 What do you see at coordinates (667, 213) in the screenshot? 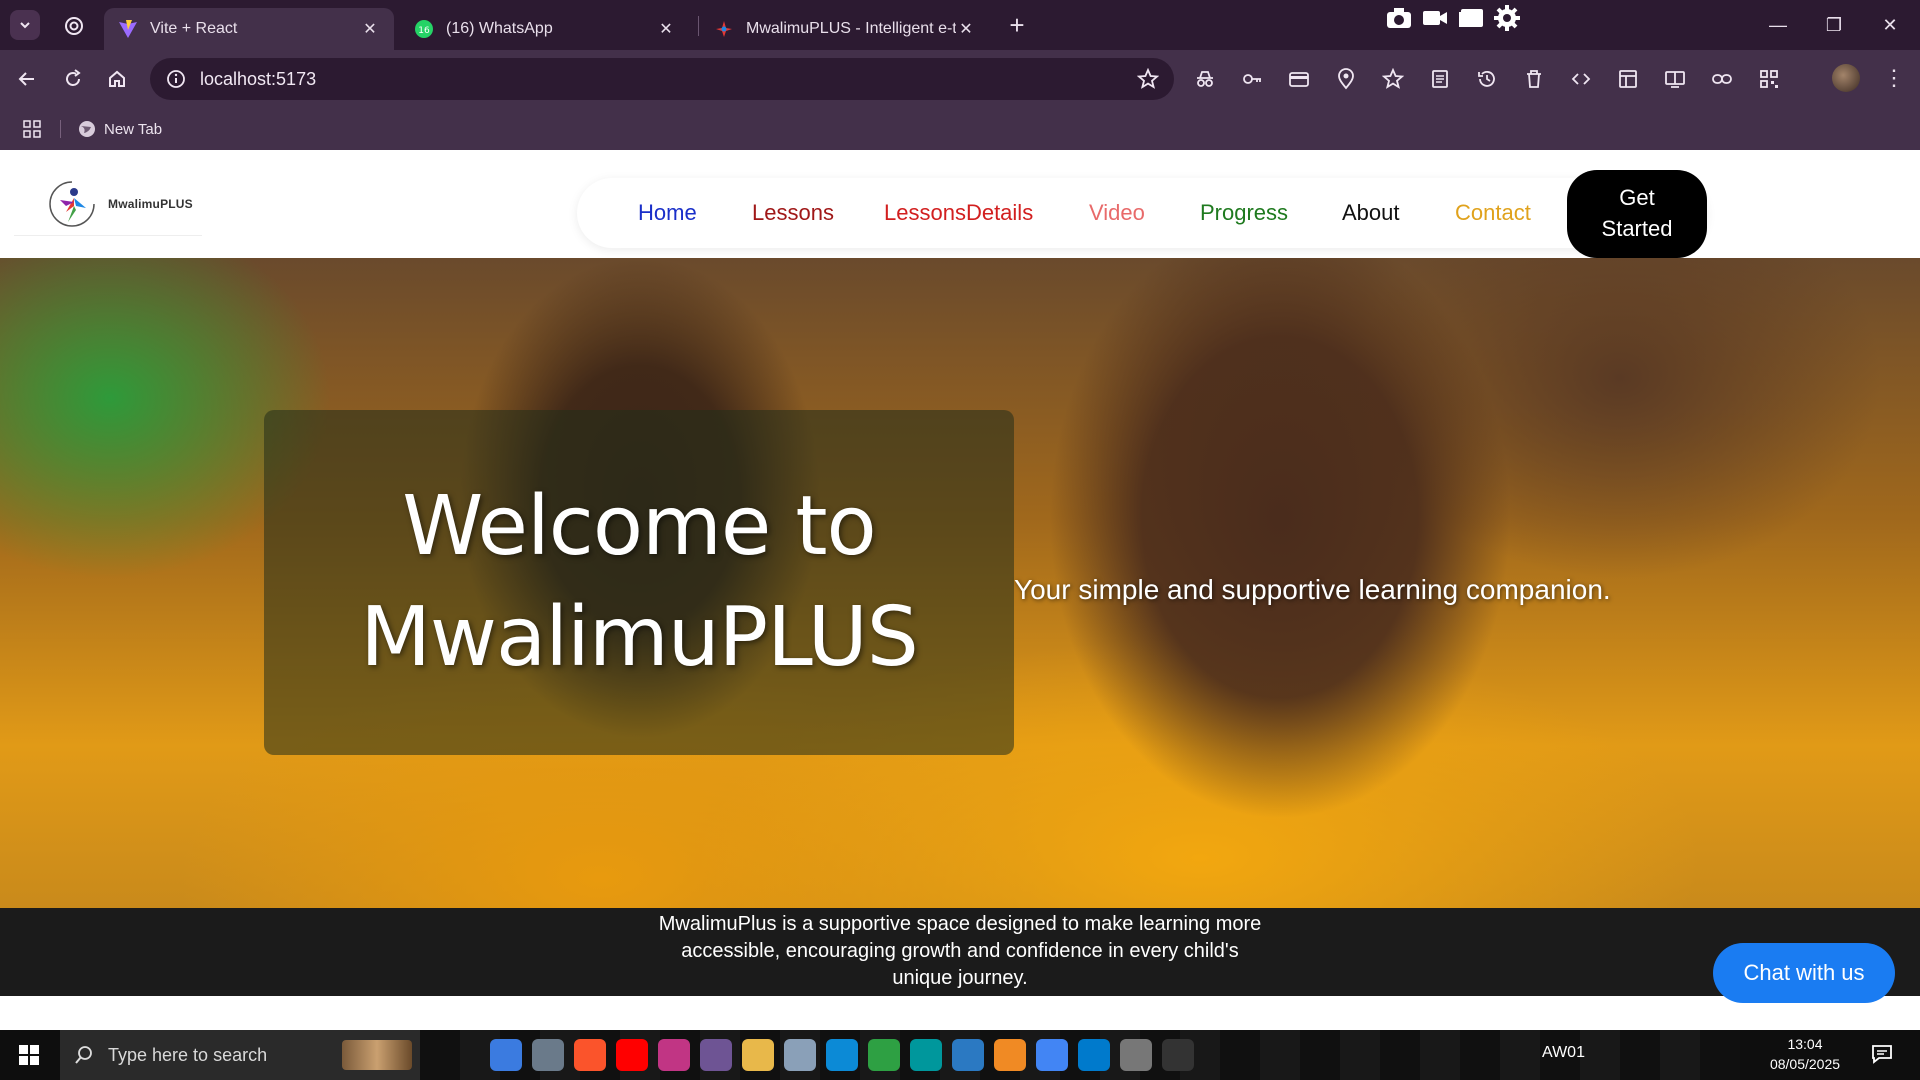
I see `nav-home: Home` at bounding box center [667, 213].